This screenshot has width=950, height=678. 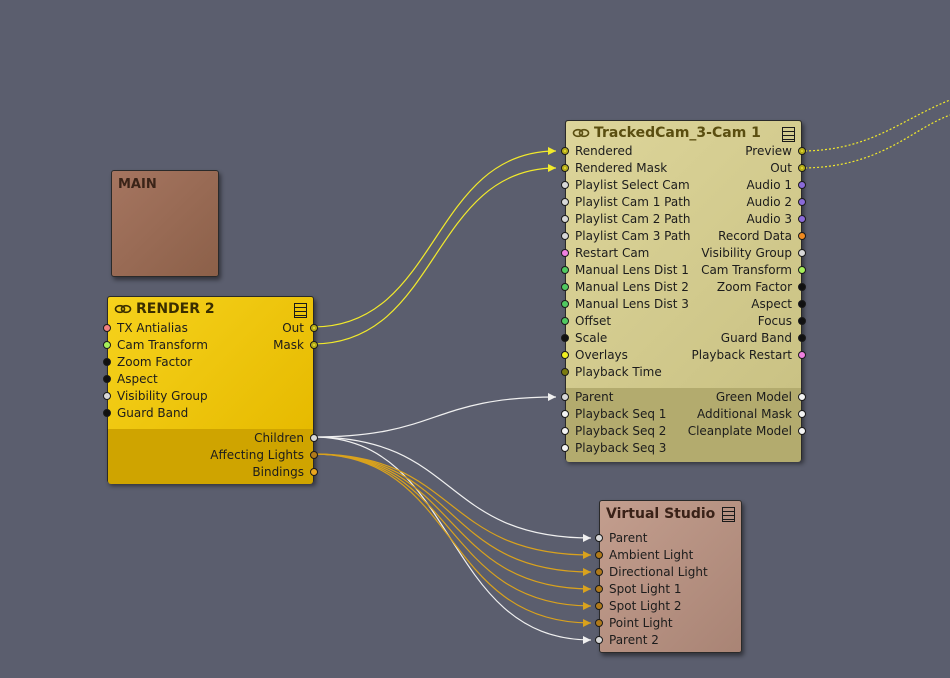 What do you see at coordinates (665, 589) in the screenshot?
I see `port-left-spot-light-1: Spot Light 1` at bounding box center [665, 589].